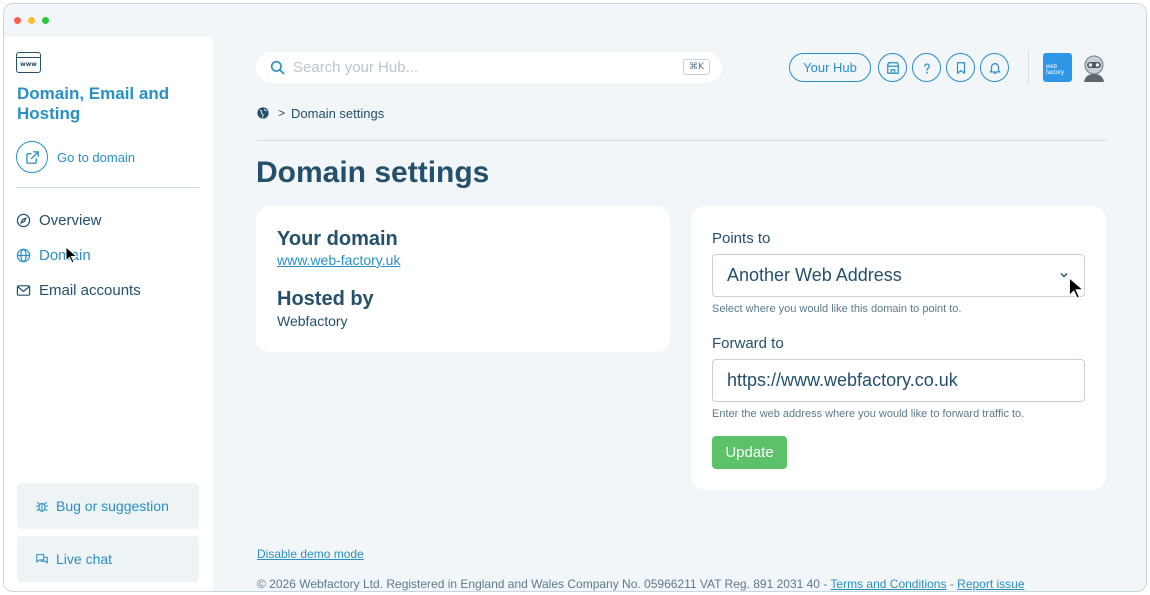  I want to click on terms-link: Terms and Conditions, so click(888, 584).